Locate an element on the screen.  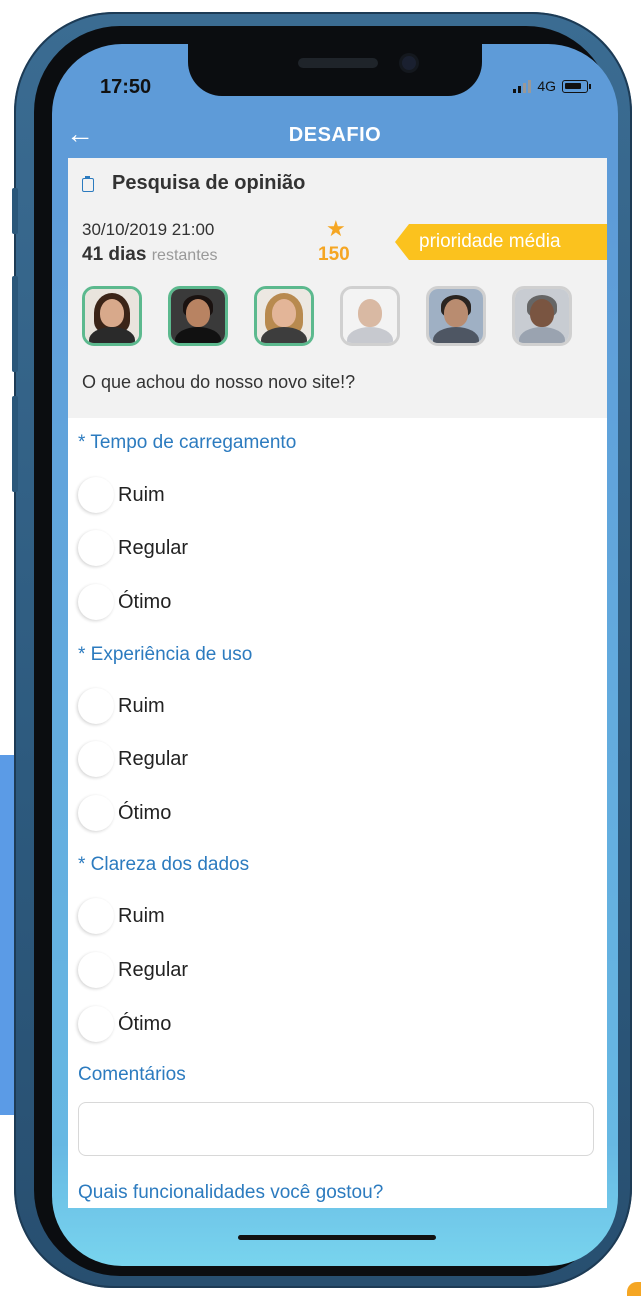
comments-label: Comentários is located at coordinates (132, 1074).